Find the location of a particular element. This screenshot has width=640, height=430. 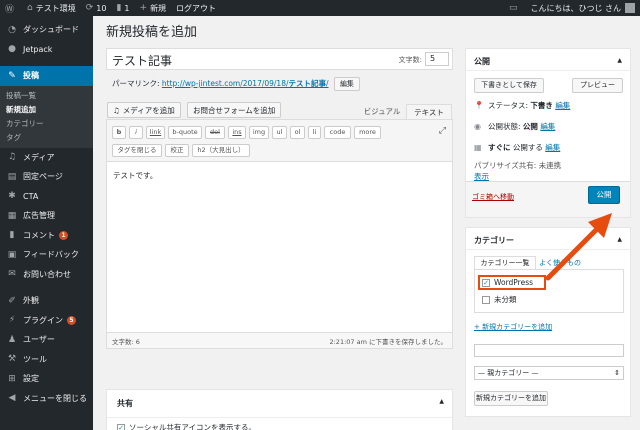

qt-italic-button: i is located at coordinates (136, 132).